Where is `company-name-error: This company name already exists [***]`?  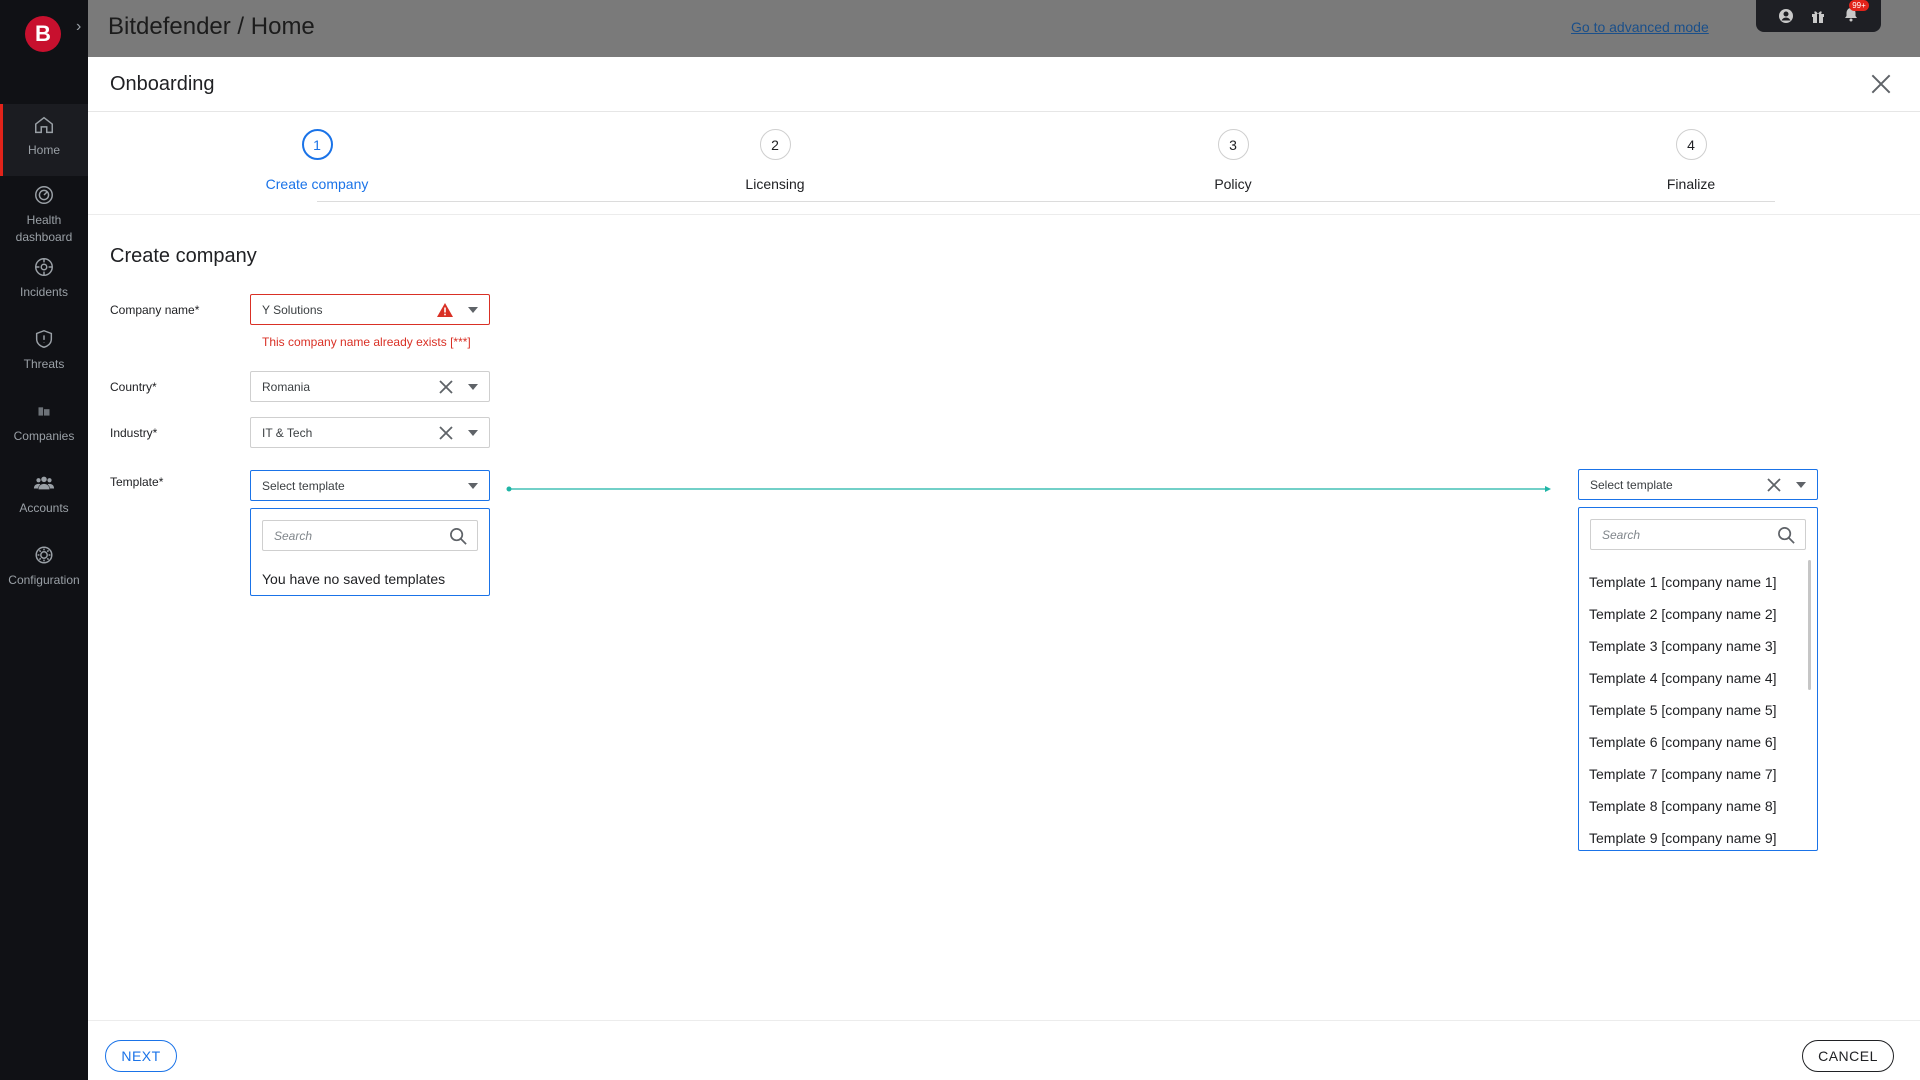
company-name-error: This company name already exists [***] is located at coordinates (366, 342).